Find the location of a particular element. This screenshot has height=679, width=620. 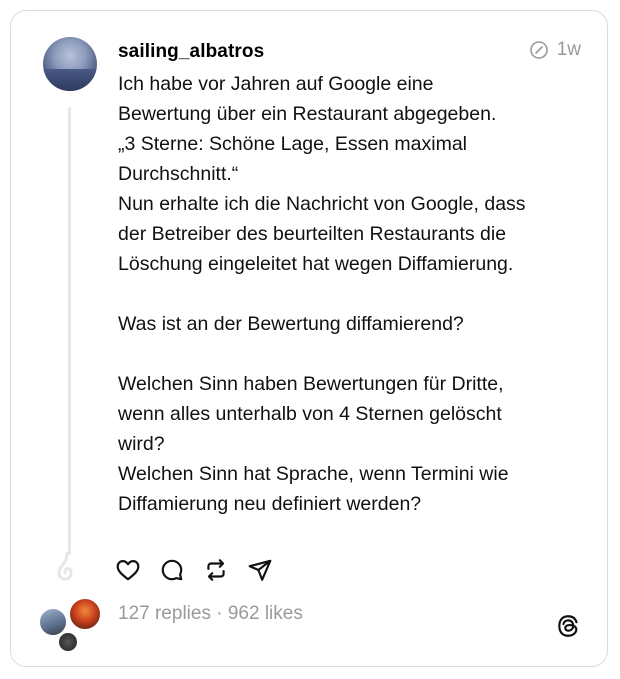

thread-loop-icon is located at coordinates (65, 566).